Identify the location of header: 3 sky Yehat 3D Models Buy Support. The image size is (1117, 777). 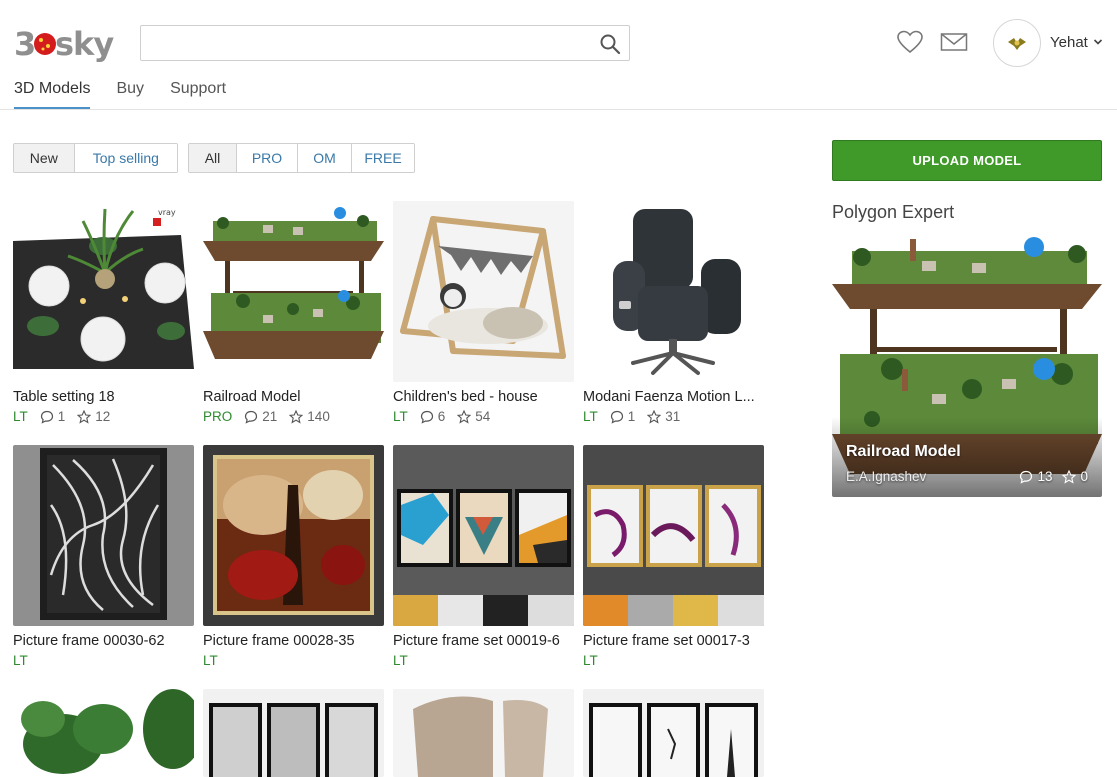
(558, 55).